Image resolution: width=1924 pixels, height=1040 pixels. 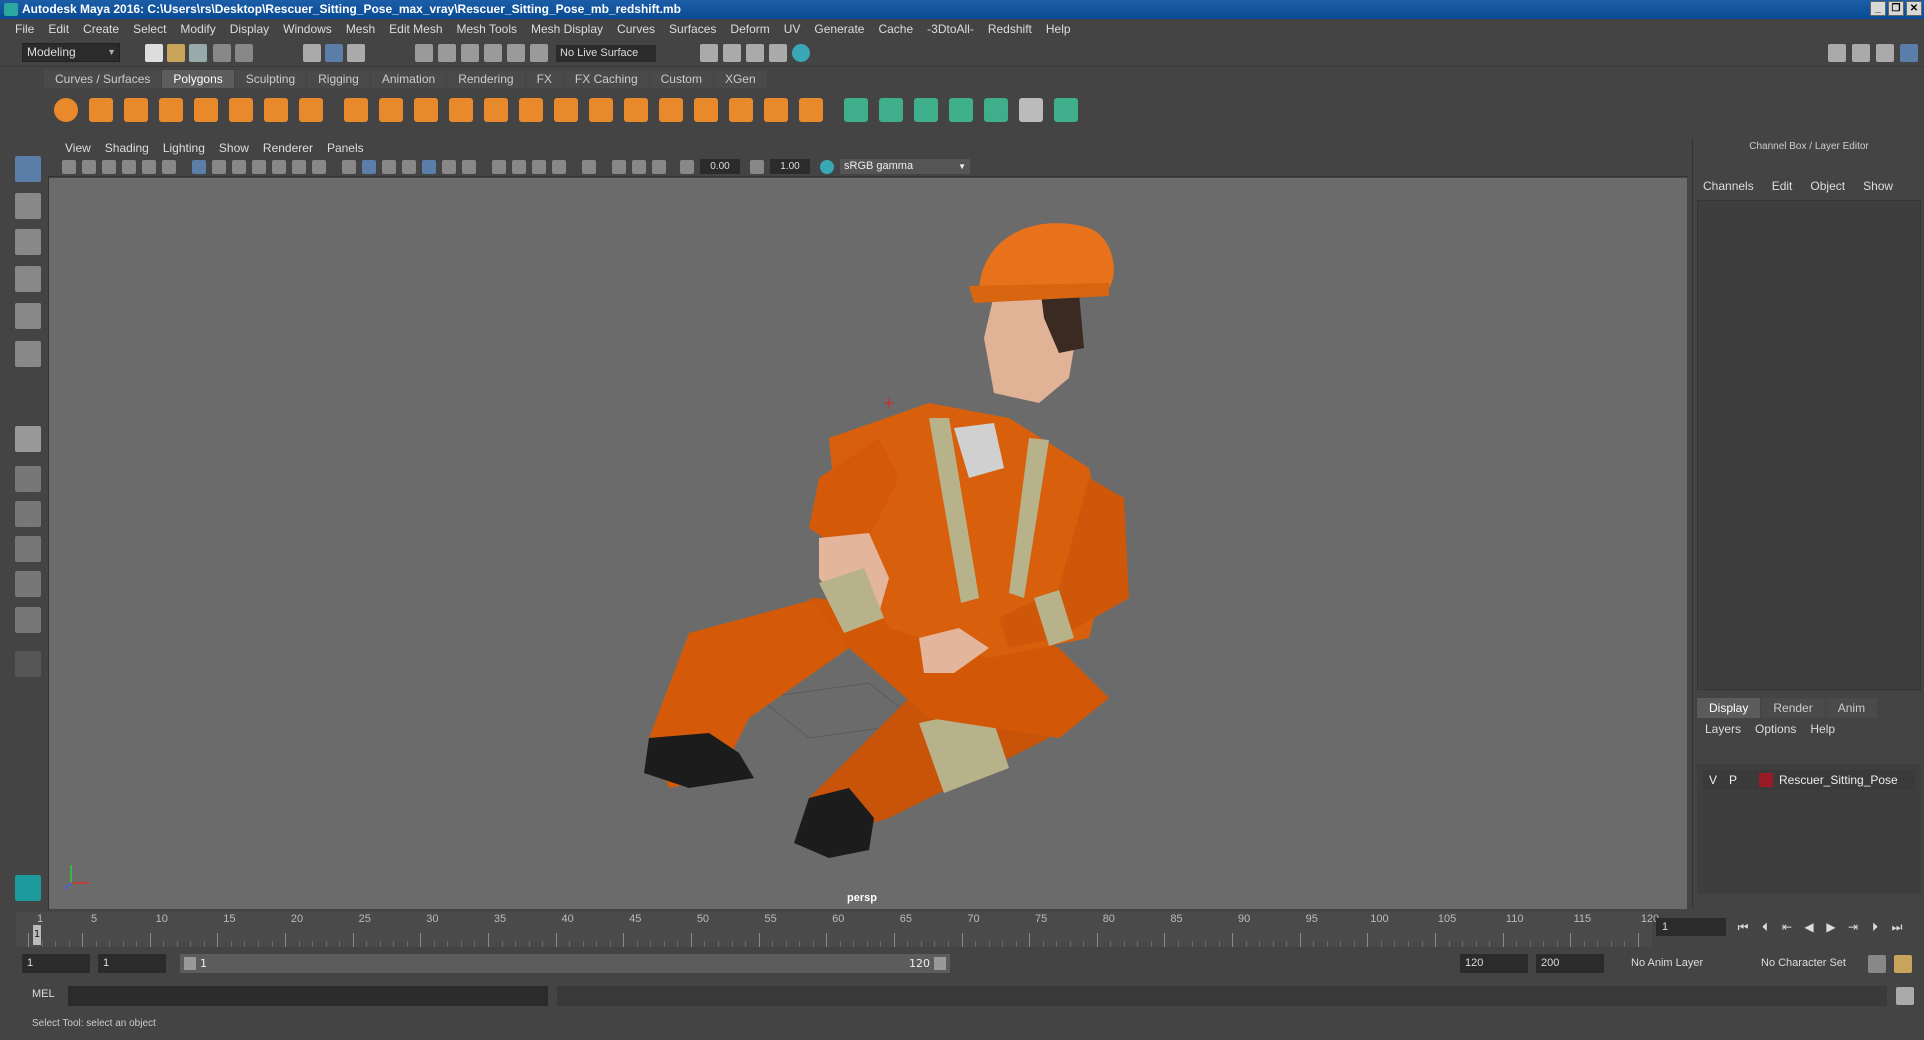 What do you see at coordinates (276, 110) in the screenshot?
I see `poly-pyramid-icon` at bounding box center [276, 110].